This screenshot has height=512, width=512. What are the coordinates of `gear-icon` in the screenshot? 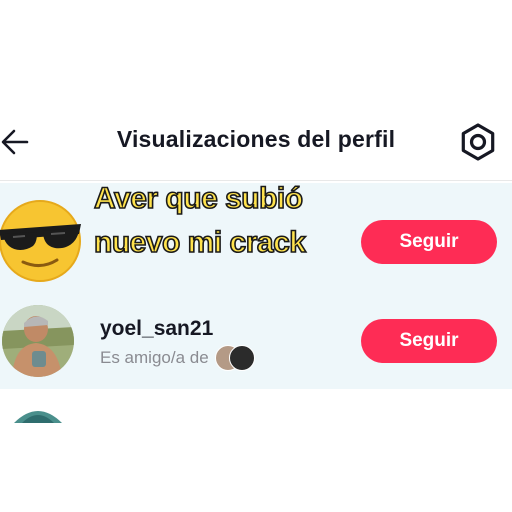 It's located at (478, 142).